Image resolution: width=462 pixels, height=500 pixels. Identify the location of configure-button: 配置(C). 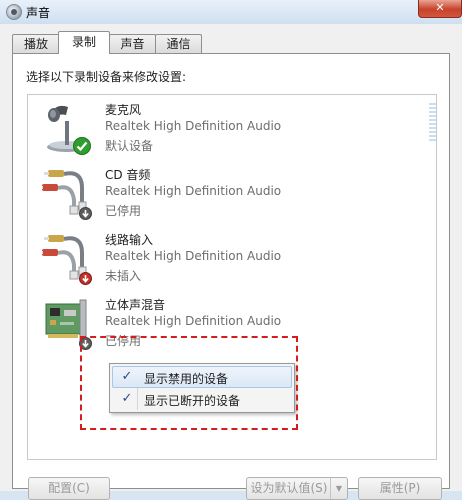
(69, 488).